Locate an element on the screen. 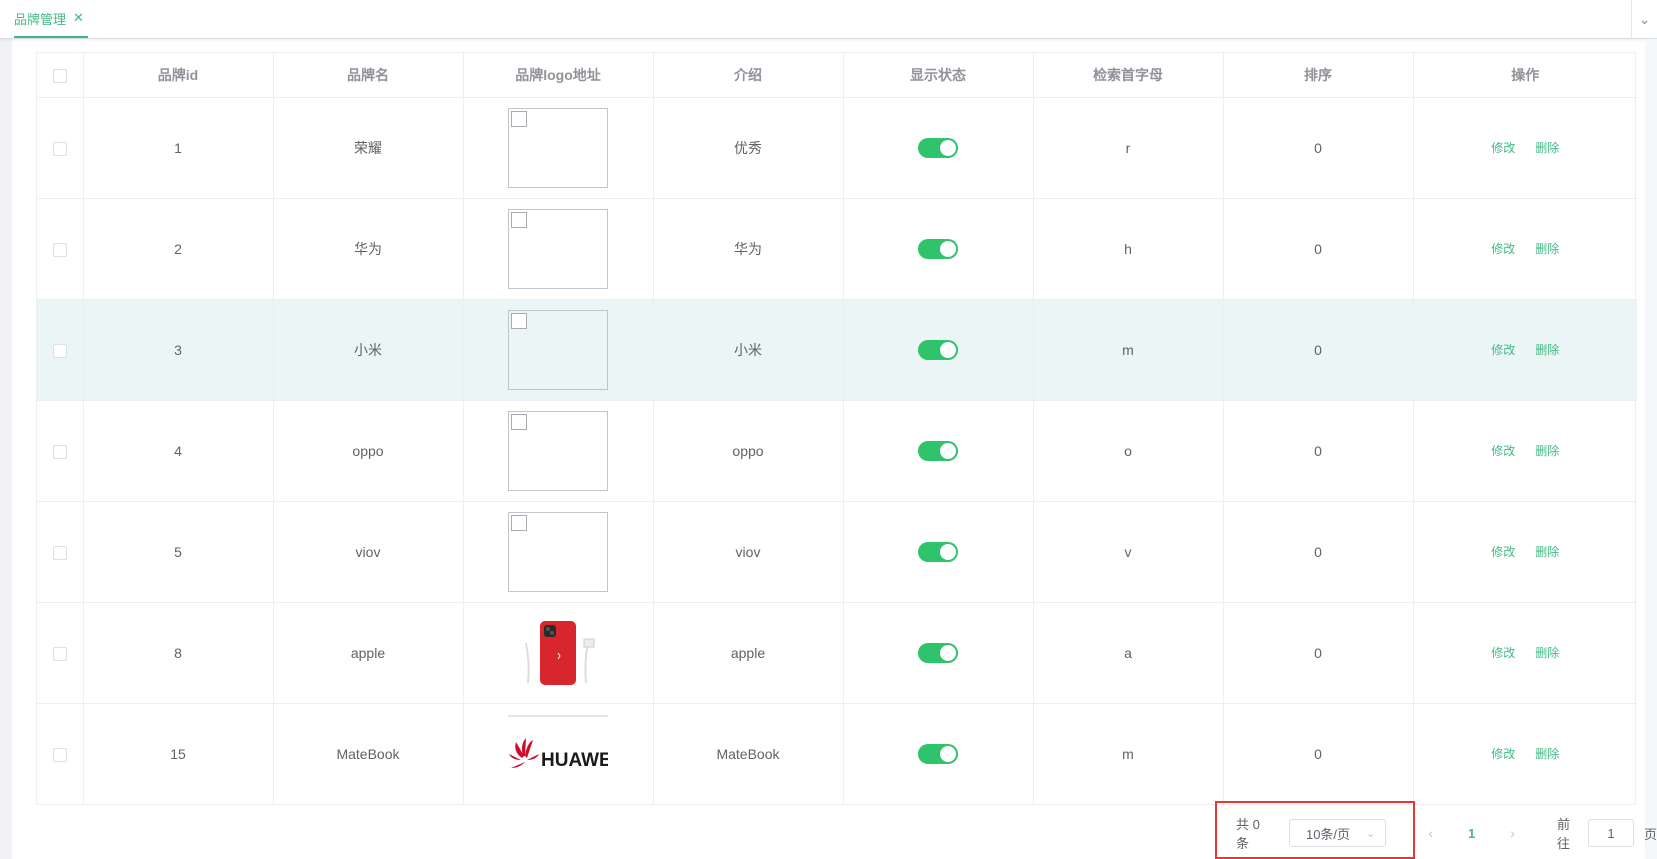  cell-first-letter: h is located at coordinates (1128, 249).